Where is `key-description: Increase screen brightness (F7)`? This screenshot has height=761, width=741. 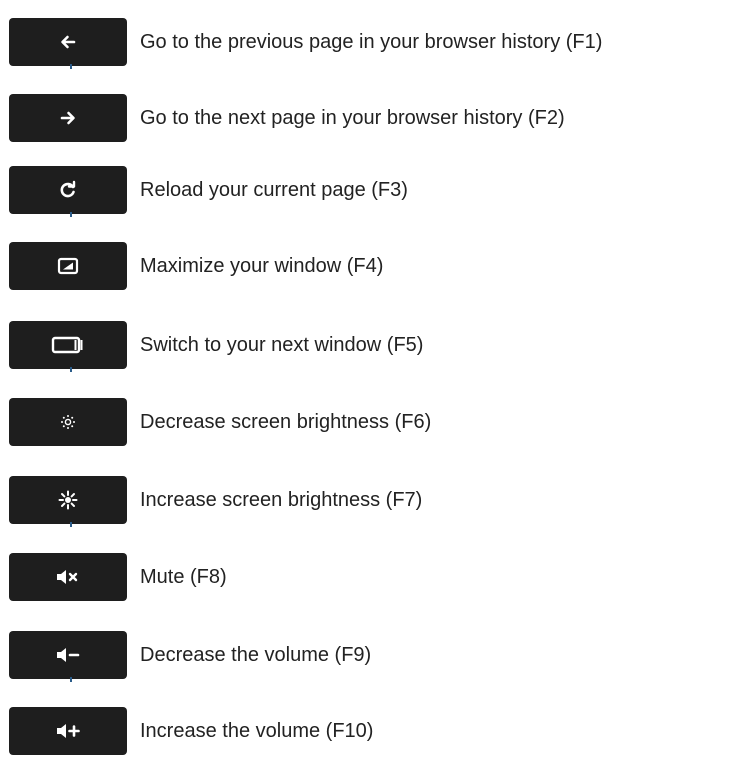
key-description: Increase screen brightness (F7) is located at coordinates (281, 499).